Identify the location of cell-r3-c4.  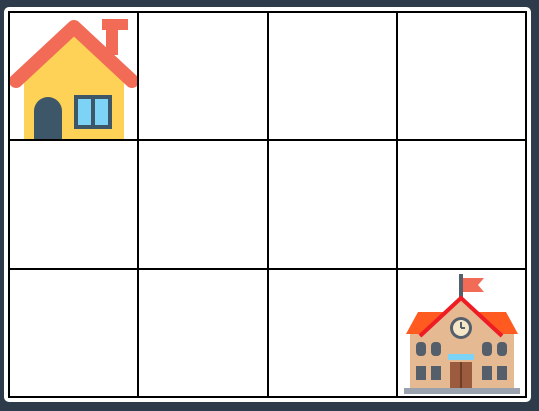
(461, 332).